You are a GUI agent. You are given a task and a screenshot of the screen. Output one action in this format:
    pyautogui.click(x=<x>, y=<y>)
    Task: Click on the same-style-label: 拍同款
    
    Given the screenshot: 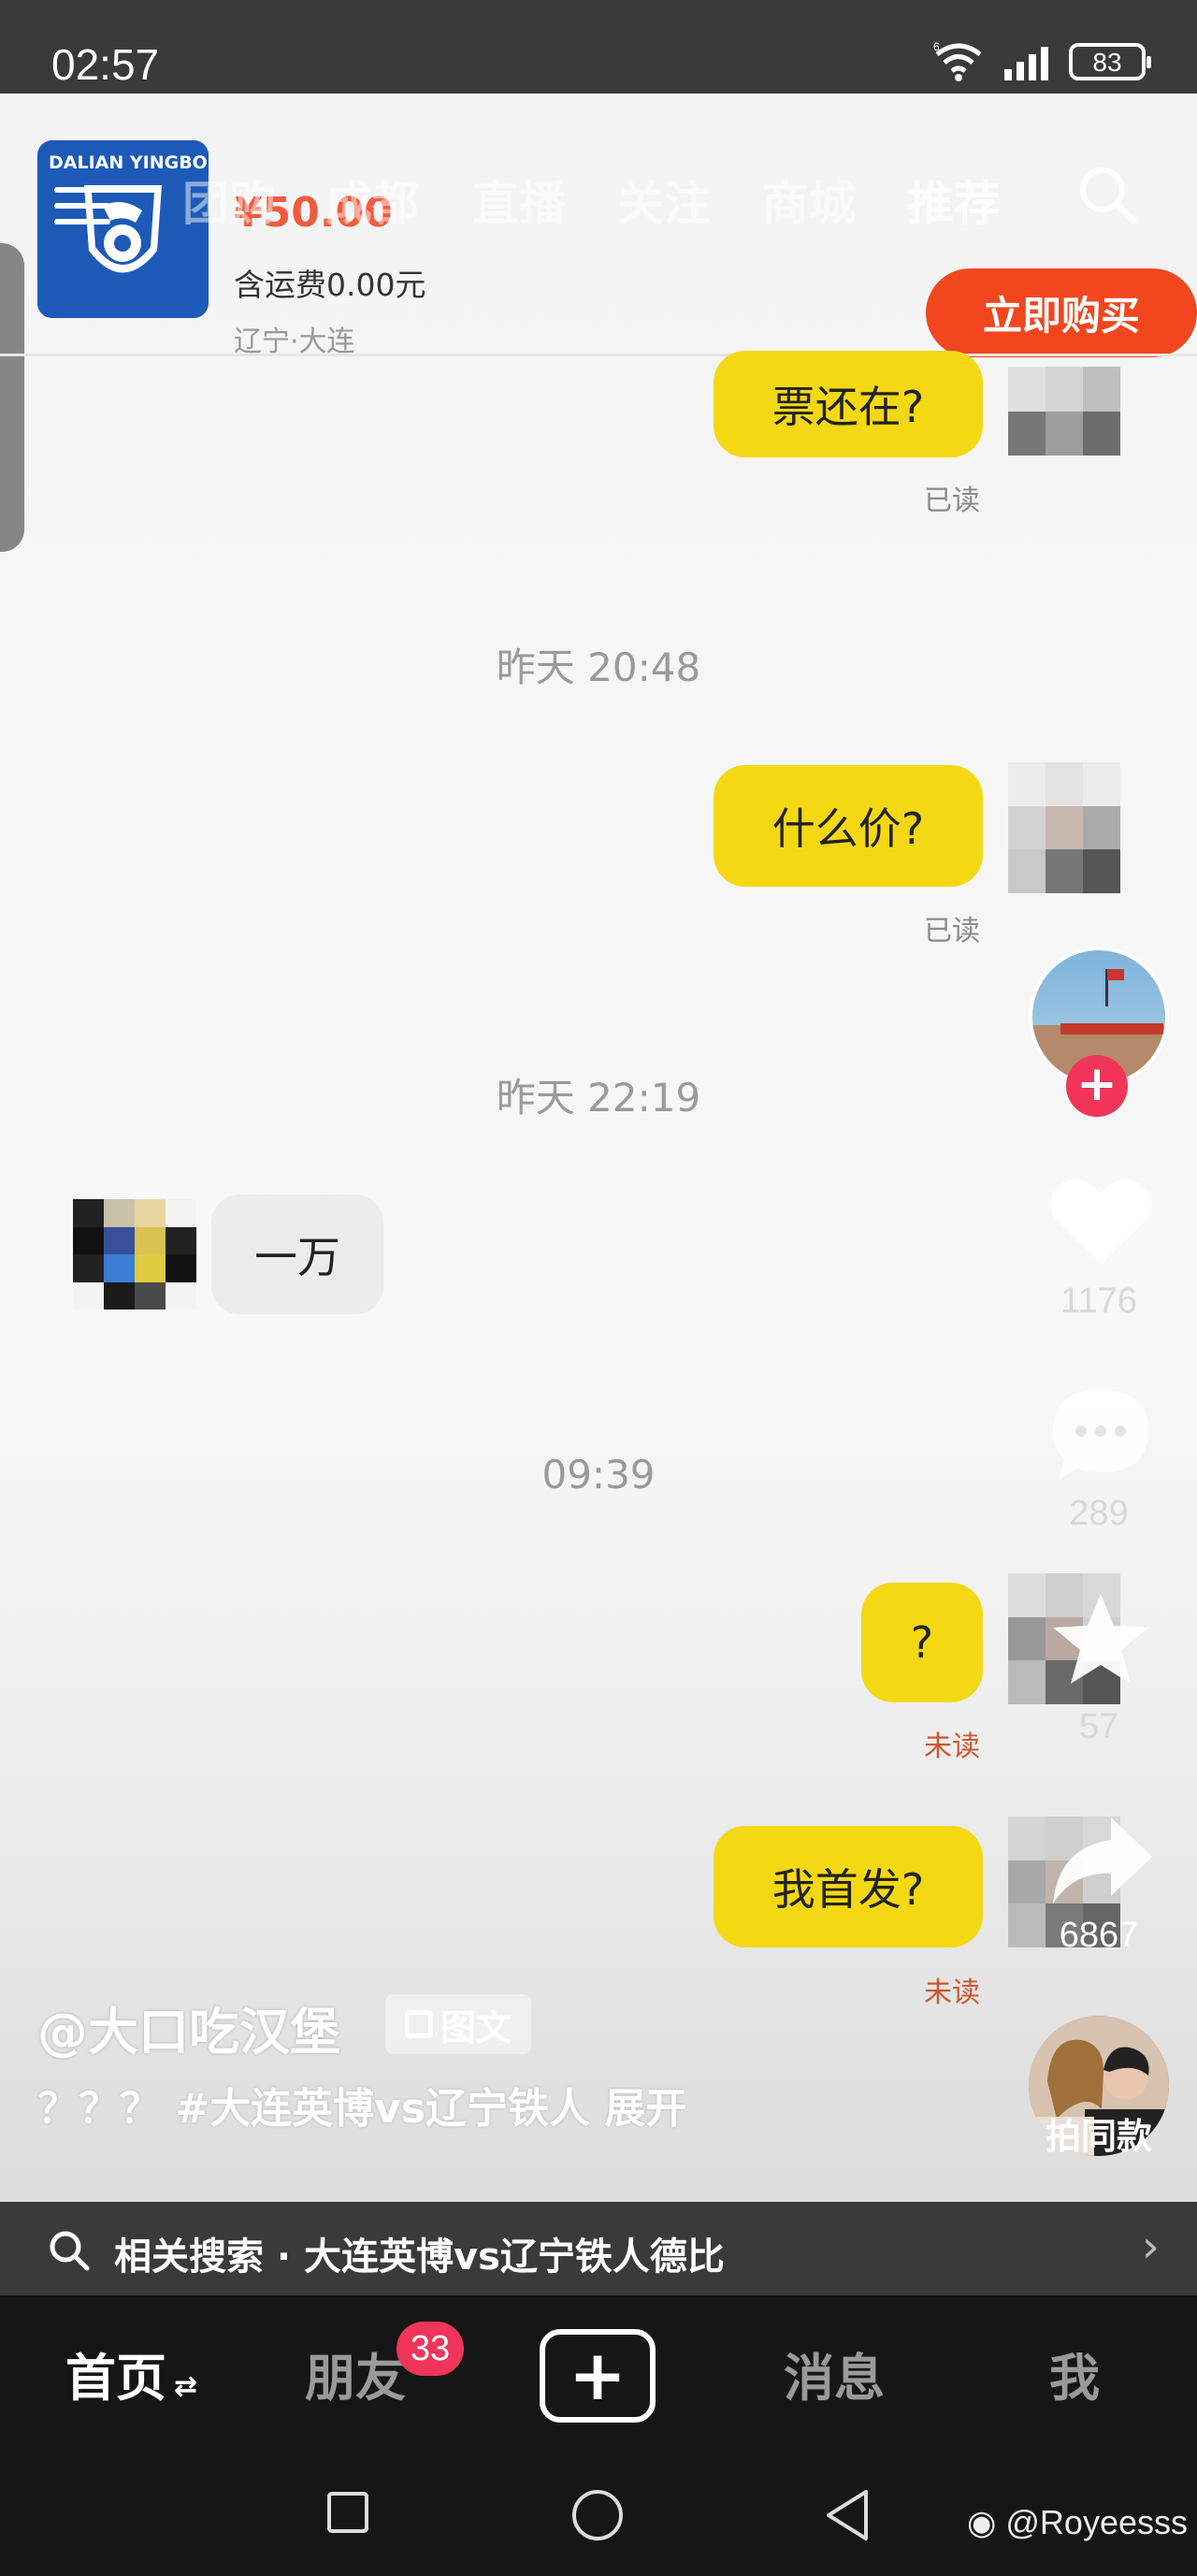 What is the action you would take?
    pyautogui.click(x=1098, y=2133)
    